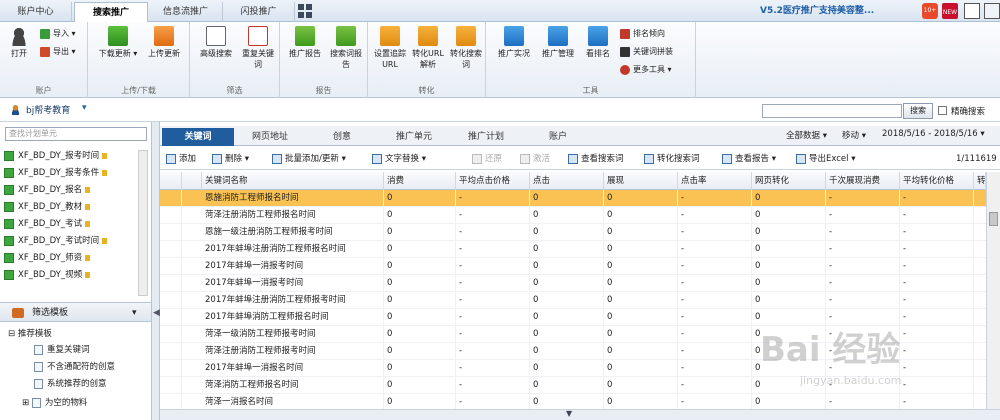 This screenshot has width=1000, height=420. I want to click on batch-add-button: 批量添加/更新 ▾, so click(309, 159).